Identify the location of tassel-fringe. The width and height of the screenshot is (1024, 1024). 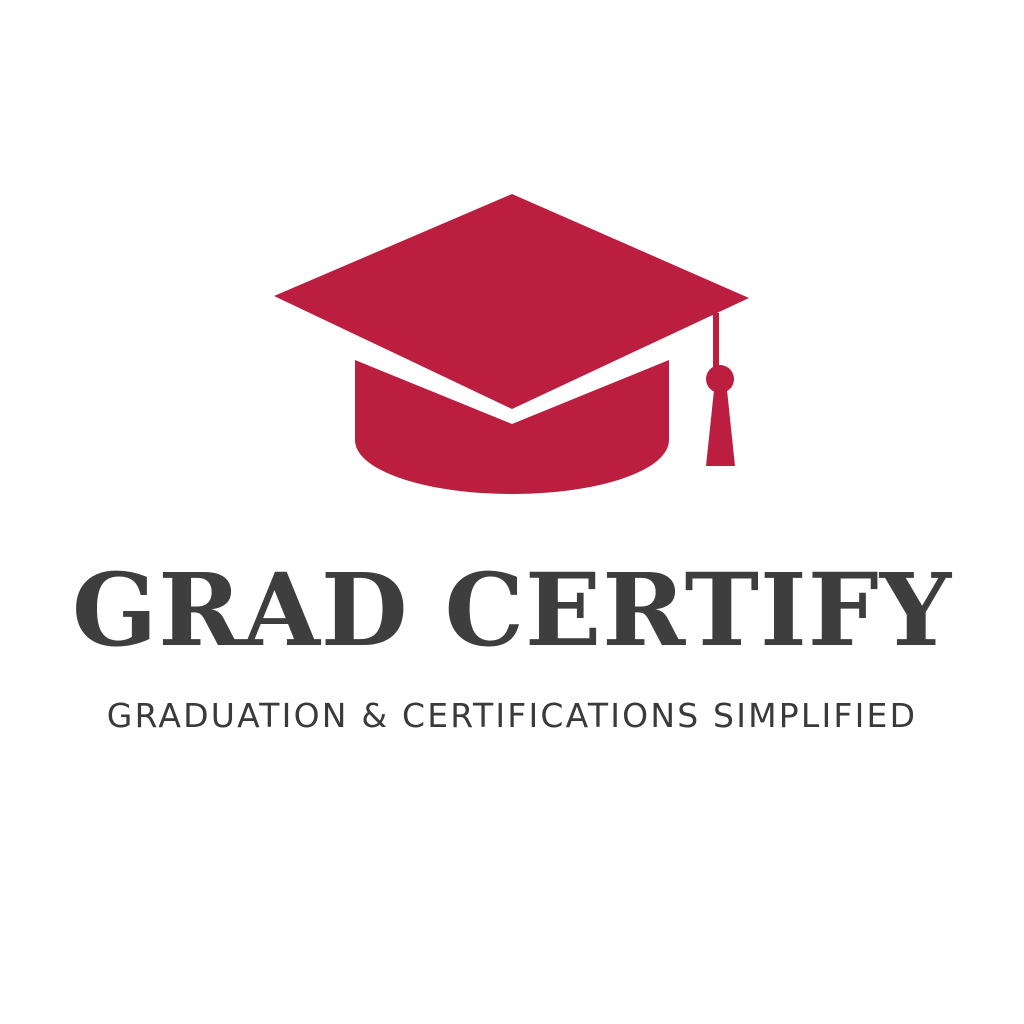
(720, 428).